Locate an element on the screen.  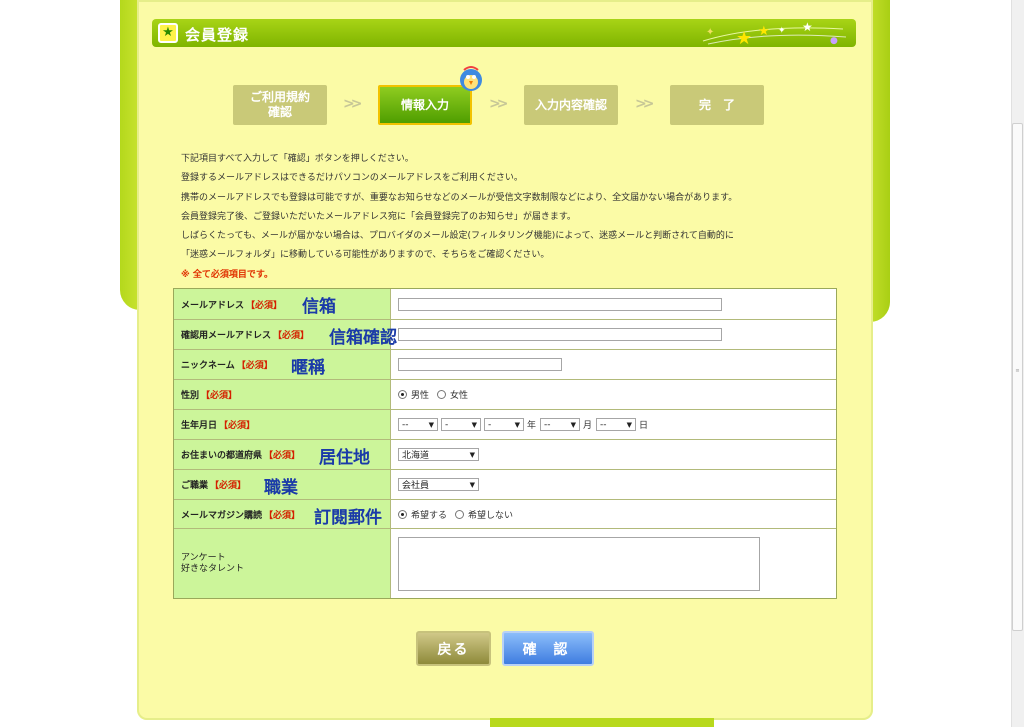
star-icon: ★ is located at coordinates (168, 33).